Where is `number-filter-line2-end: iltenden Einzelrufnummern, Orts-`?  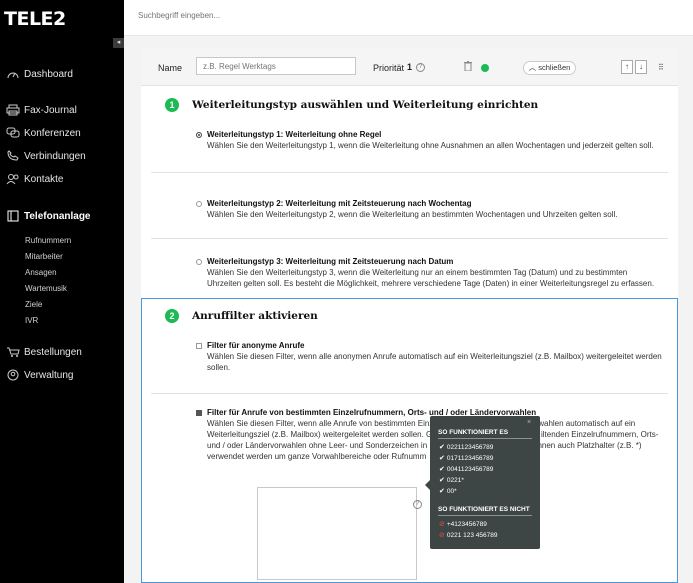
number-filter-line2-end: iltenden Einzelrufnummern, Orts- is located at coordinates (600, 434).